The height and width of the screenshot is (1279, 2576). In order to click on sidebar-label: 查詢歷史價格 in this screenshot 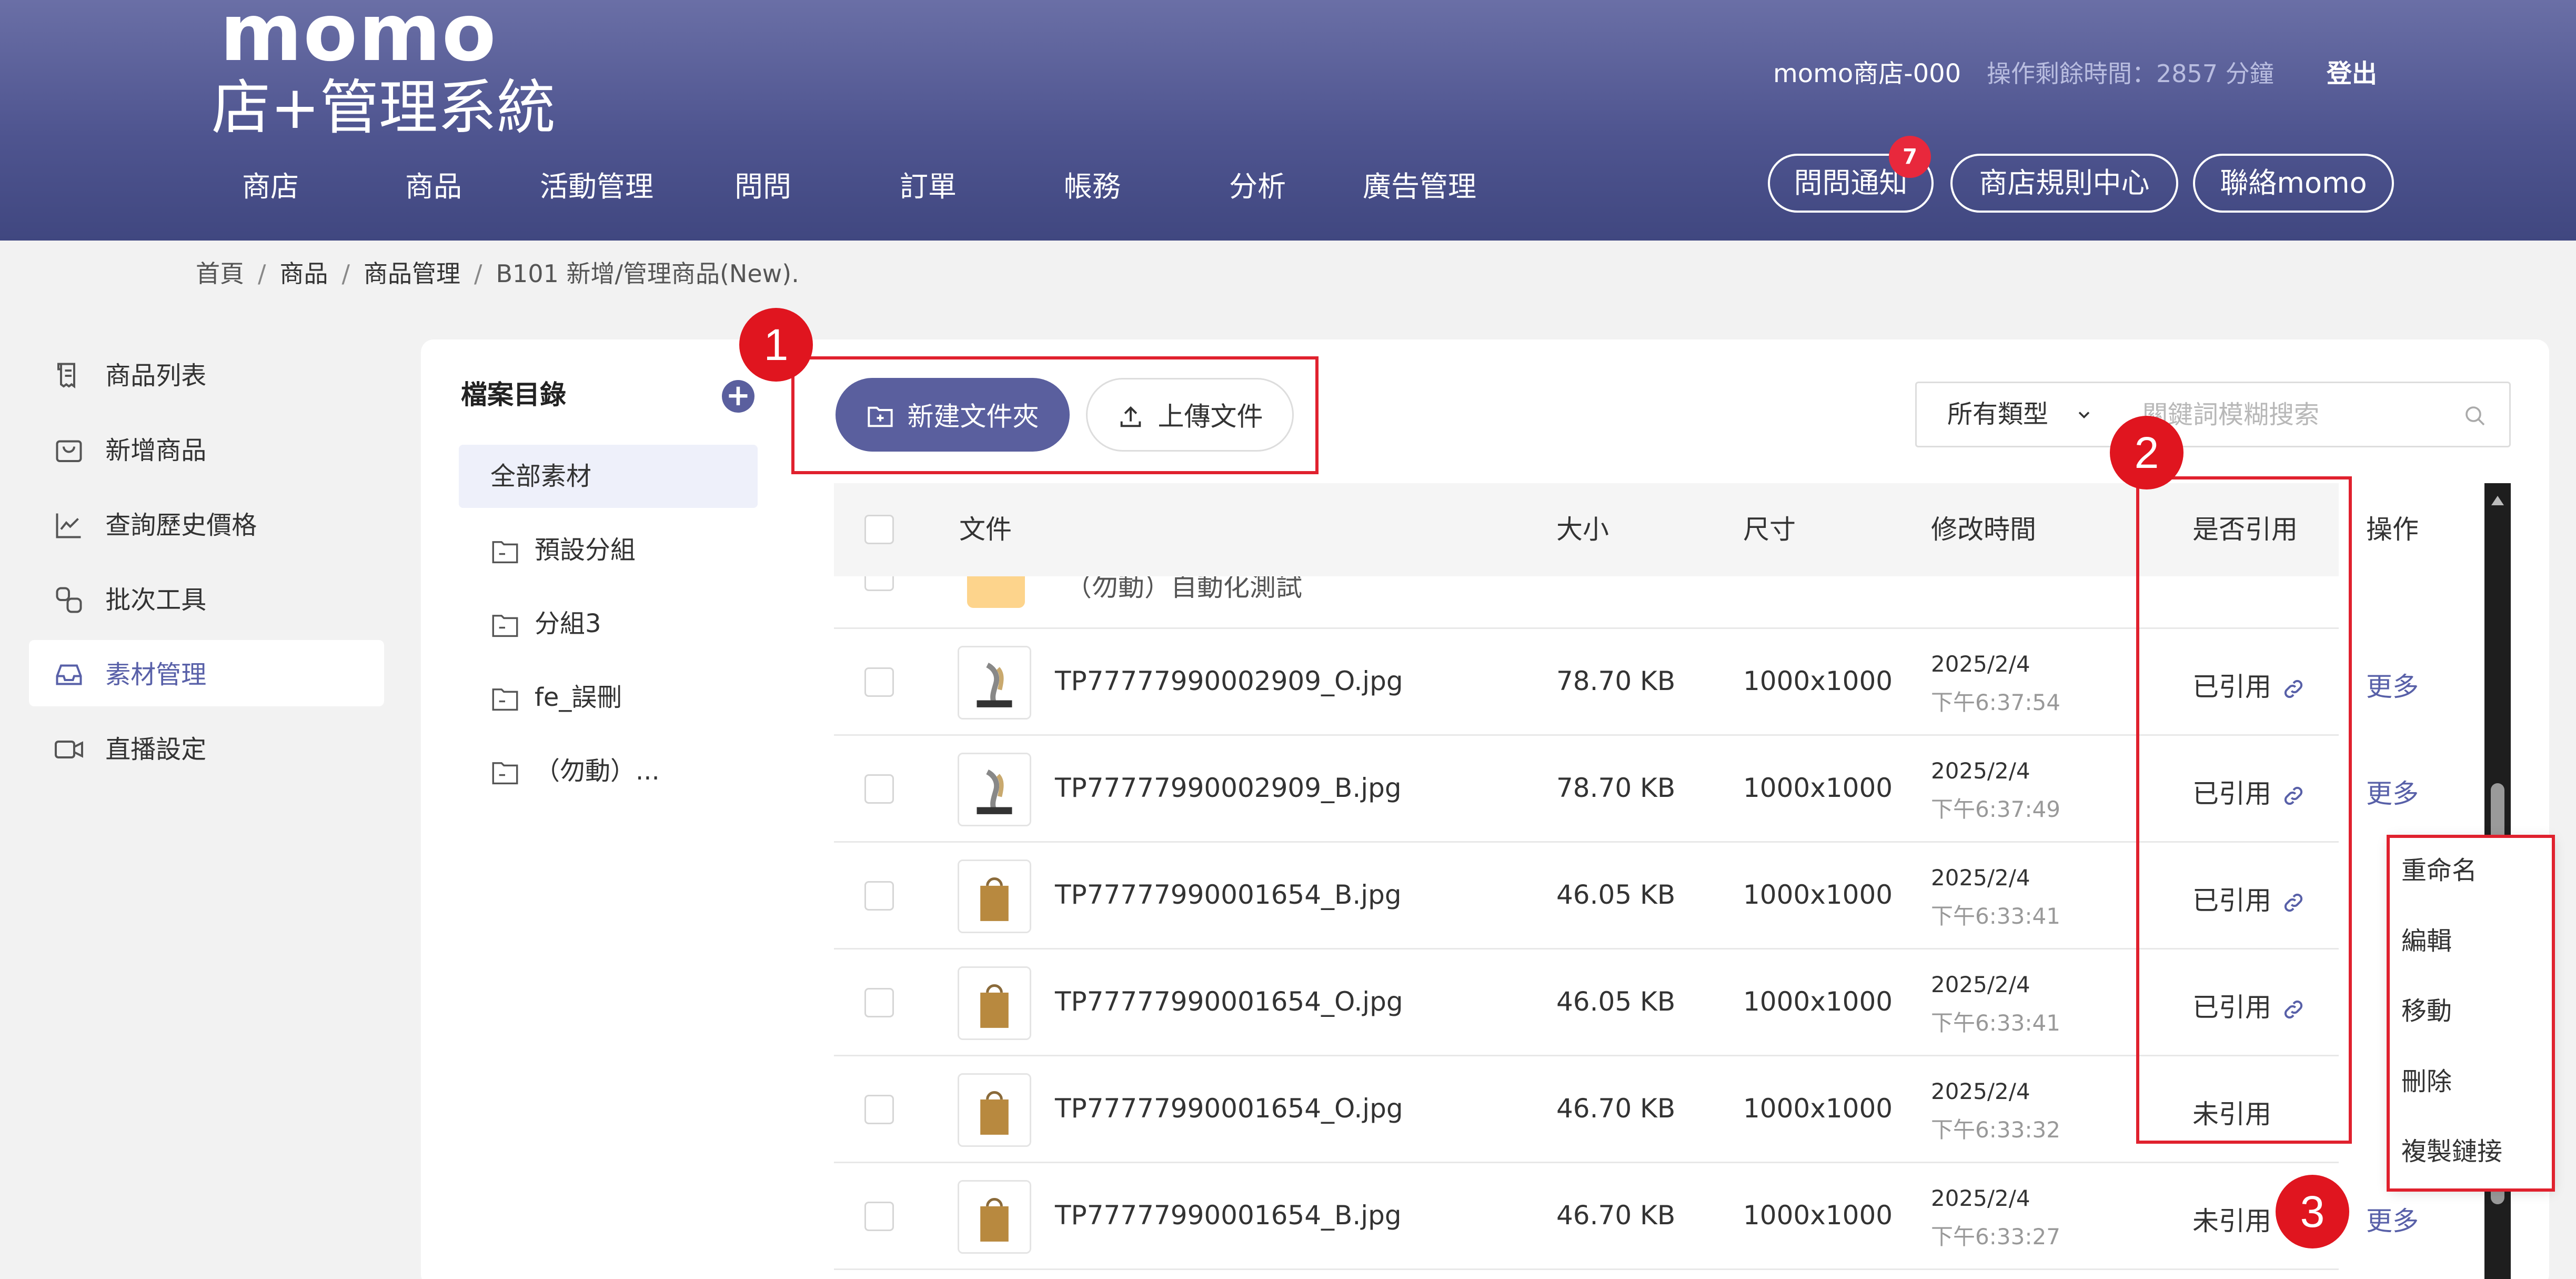, I will do `click(181, 525)`.